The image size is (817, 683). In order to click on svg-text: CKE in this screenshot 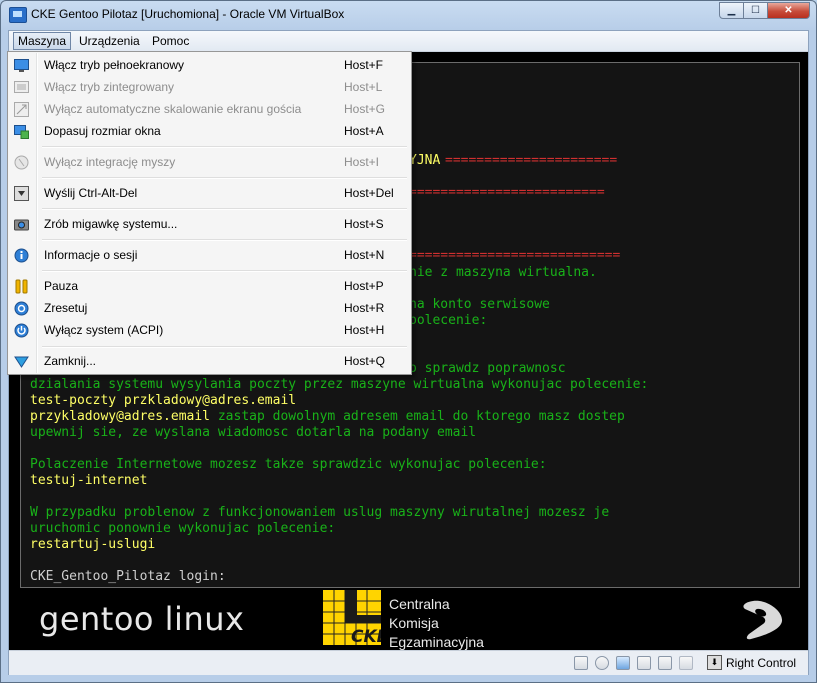, I will do `click(366, 636)`.